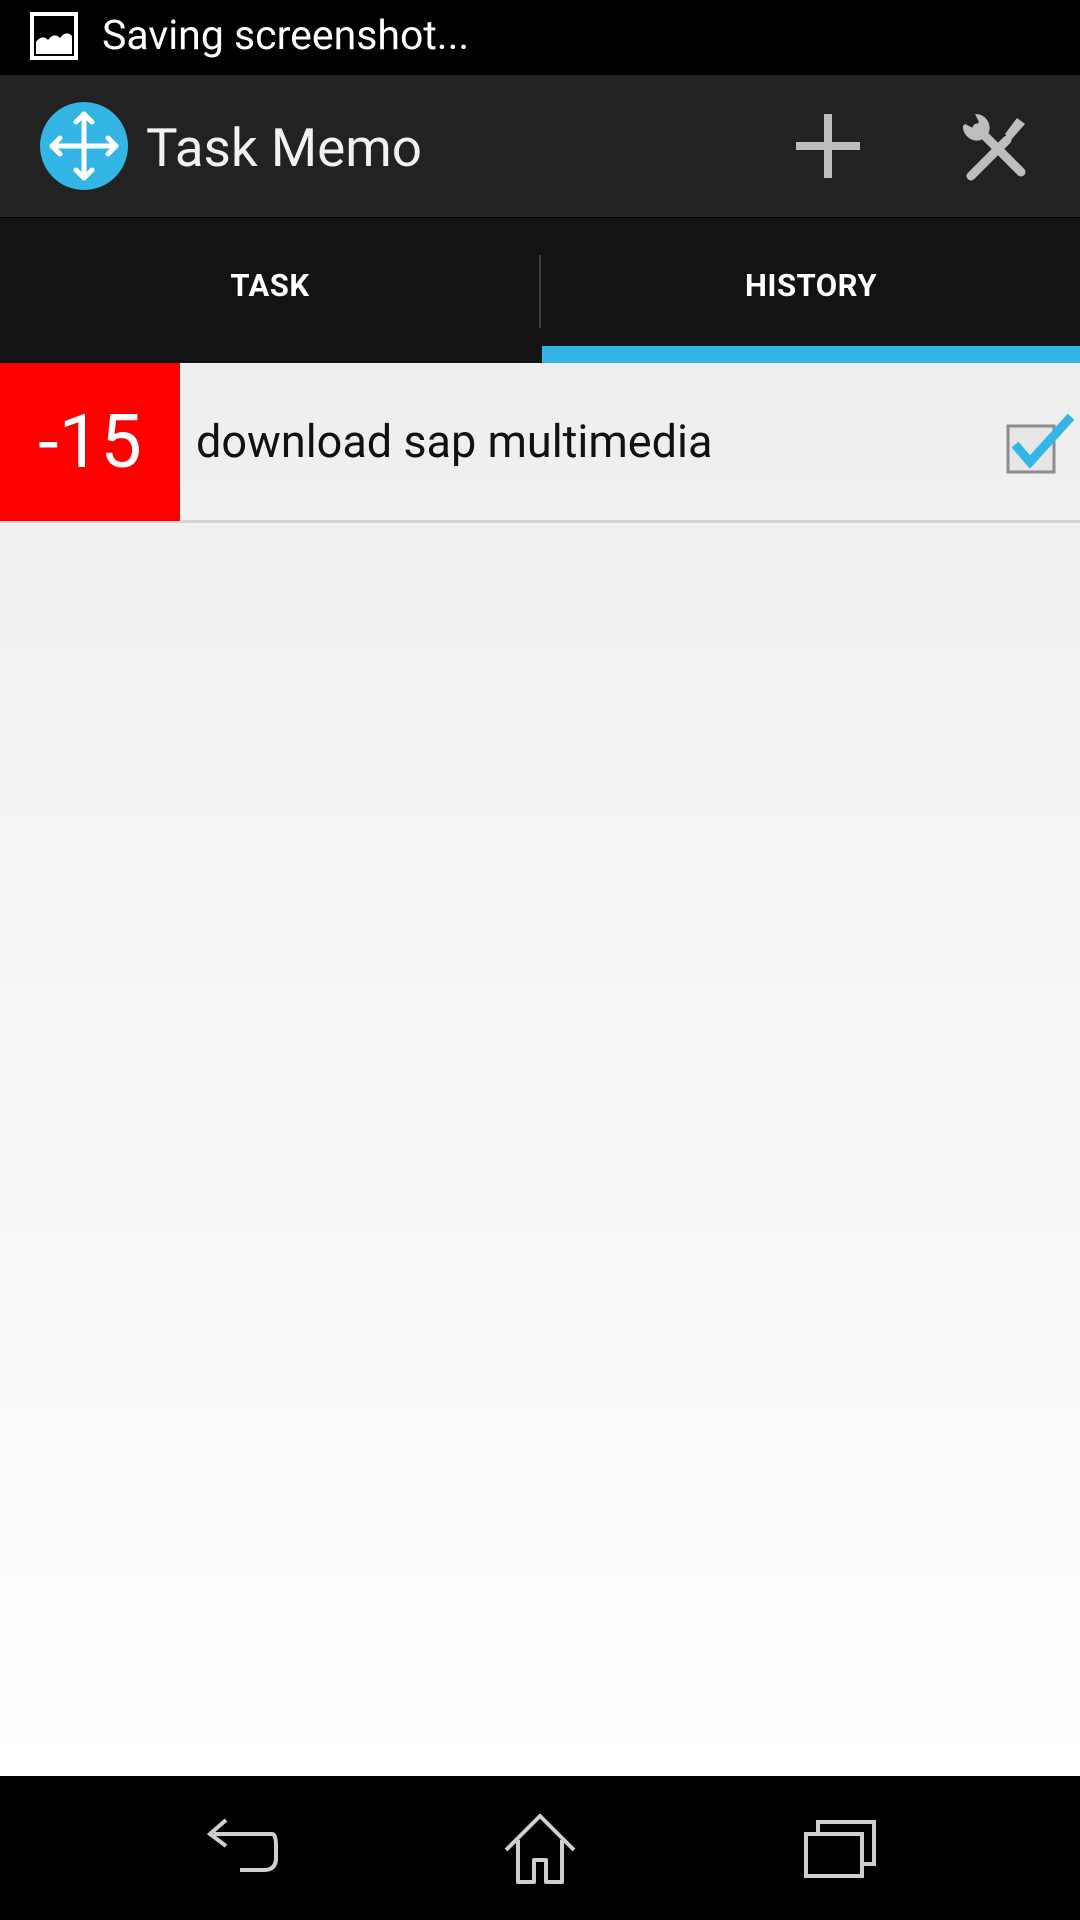  Describe the element at coordinates (270, 290) in the screenshot. I see `tab-task: TASK` at that location.